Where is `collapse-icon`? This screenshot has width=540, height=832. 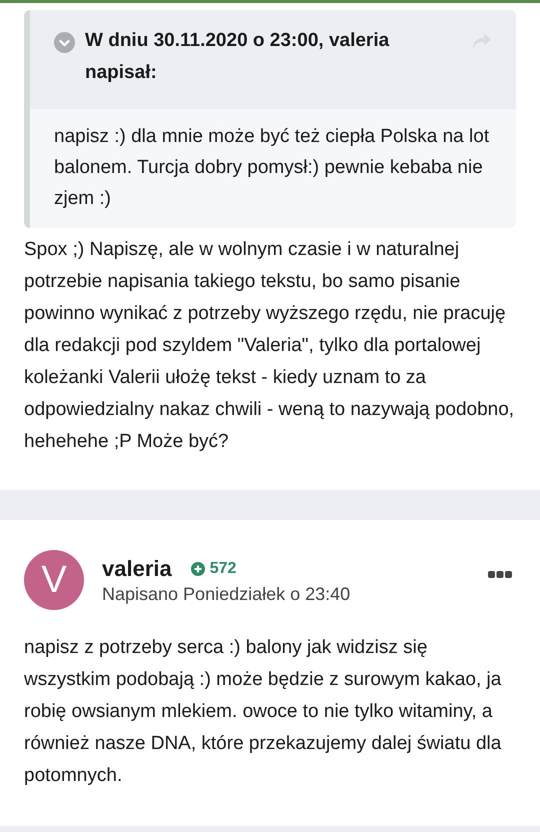 collapse-icon is located at coordinates (64, 42).